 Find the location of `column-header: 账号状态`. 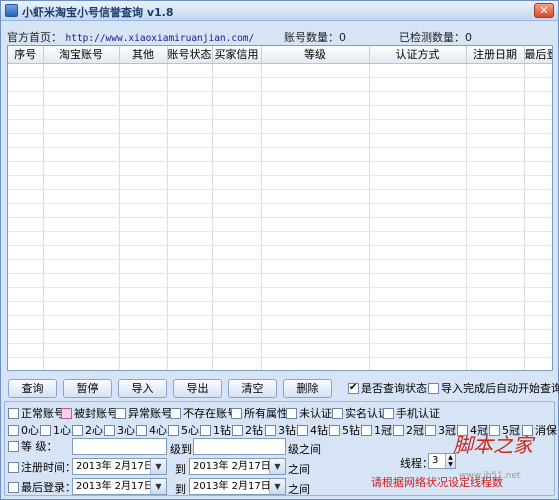

column-header: 账号状态 is located at coordinates (190, 55).